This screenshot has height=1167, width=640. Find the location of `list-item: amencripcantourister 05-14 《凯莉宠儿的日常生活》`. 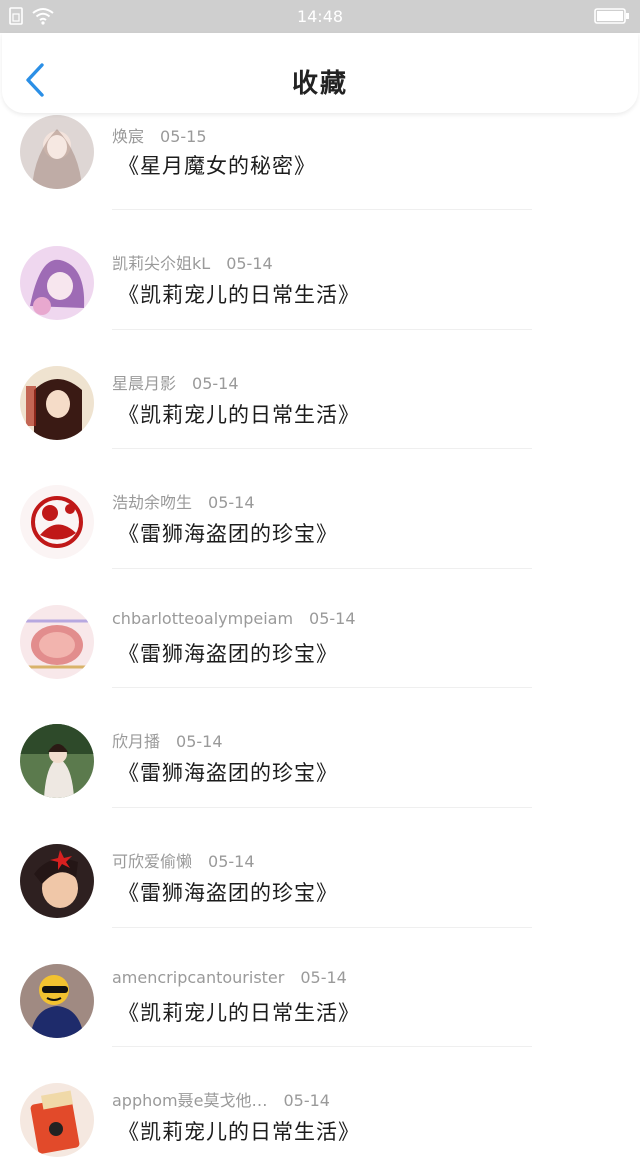

list-item: amencripcantourister 05-14 《凯莉宠儿的日常生活》 is located at coordinates (320, 988).